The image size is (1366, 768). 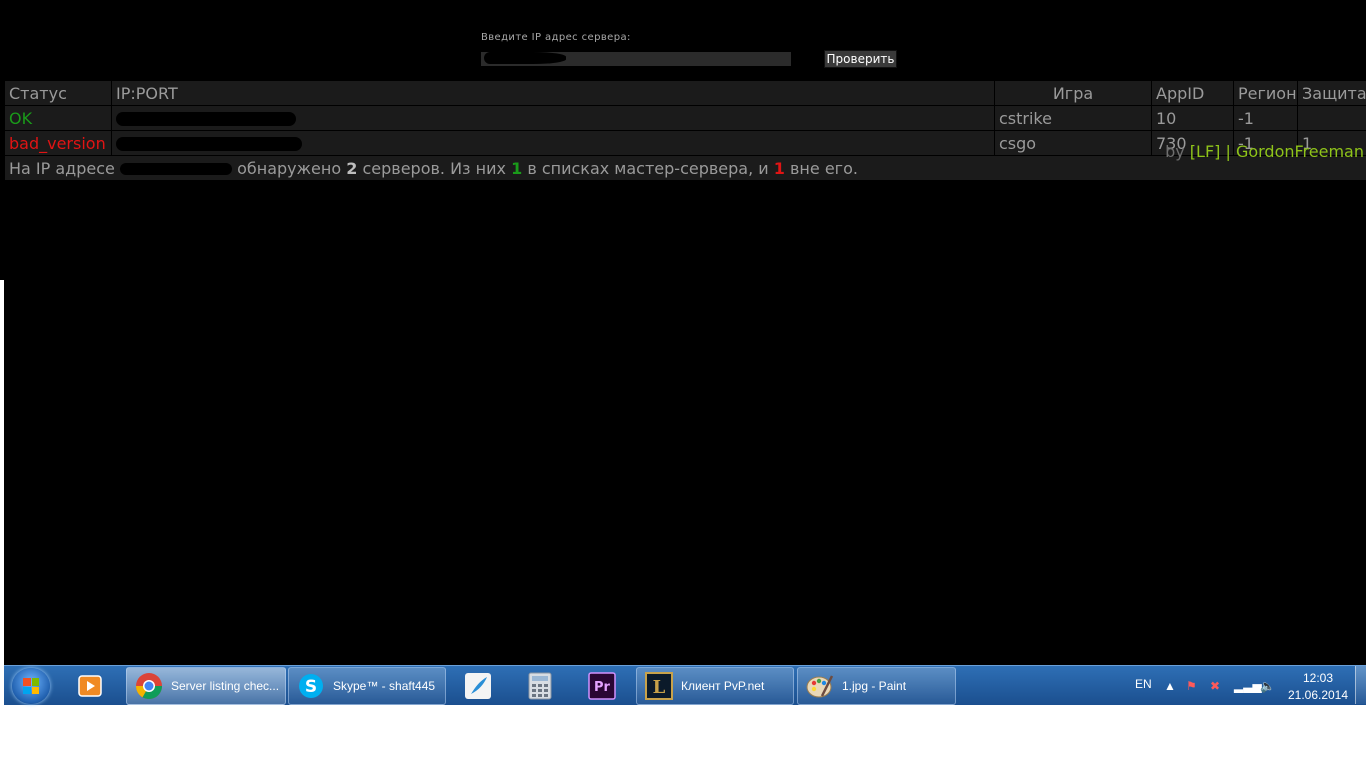 I want to click on task-lol-client: L Клиент PvP.net, so click(x=715, y=686).